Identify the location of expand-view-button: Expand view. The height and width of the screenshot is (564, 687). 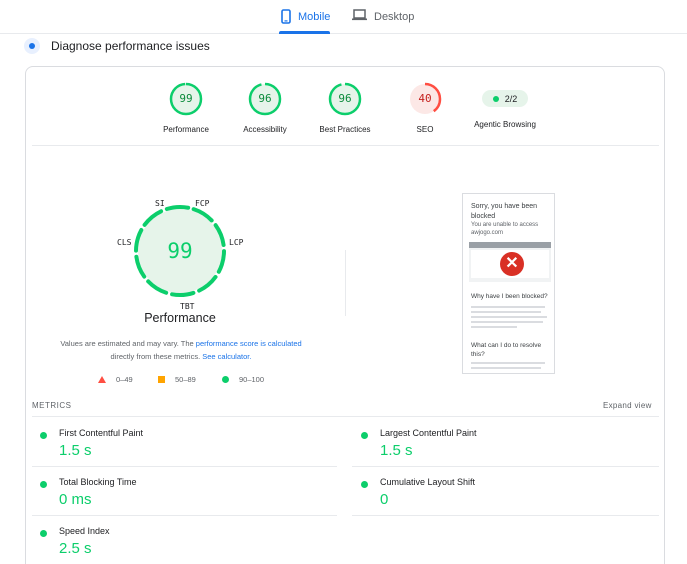
(627, 405).